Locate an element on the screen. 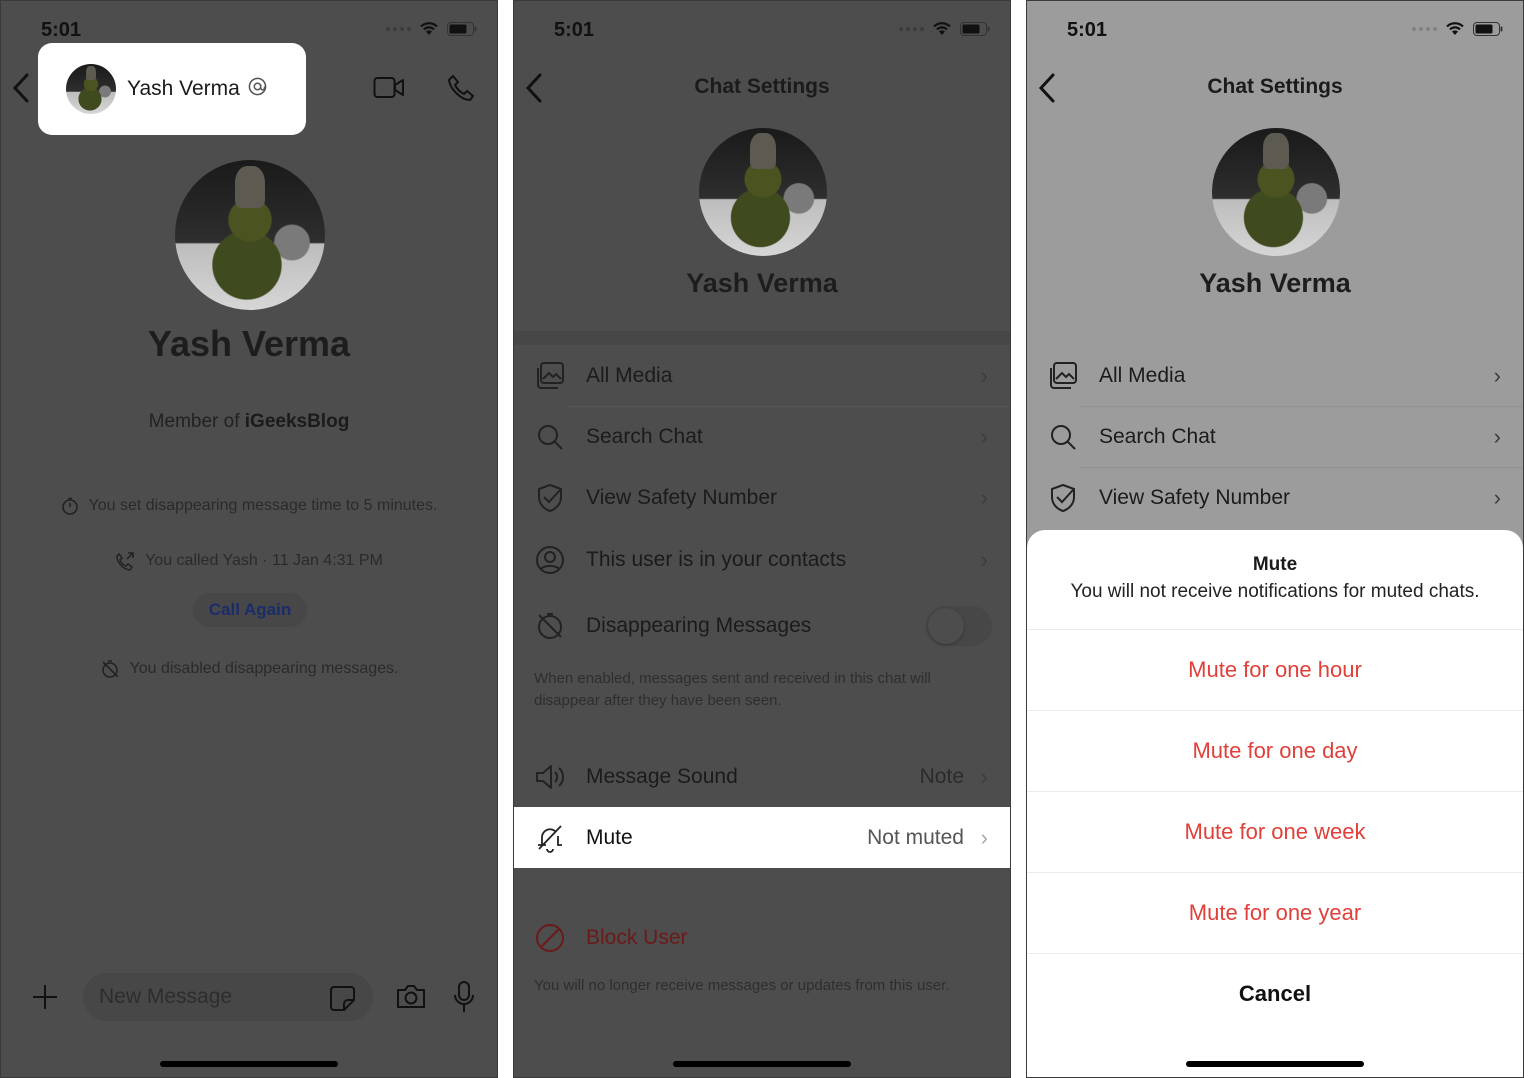 The width and height of the screenshot is (1524, 1078). camera-icon is located at coordinates (411, 996).